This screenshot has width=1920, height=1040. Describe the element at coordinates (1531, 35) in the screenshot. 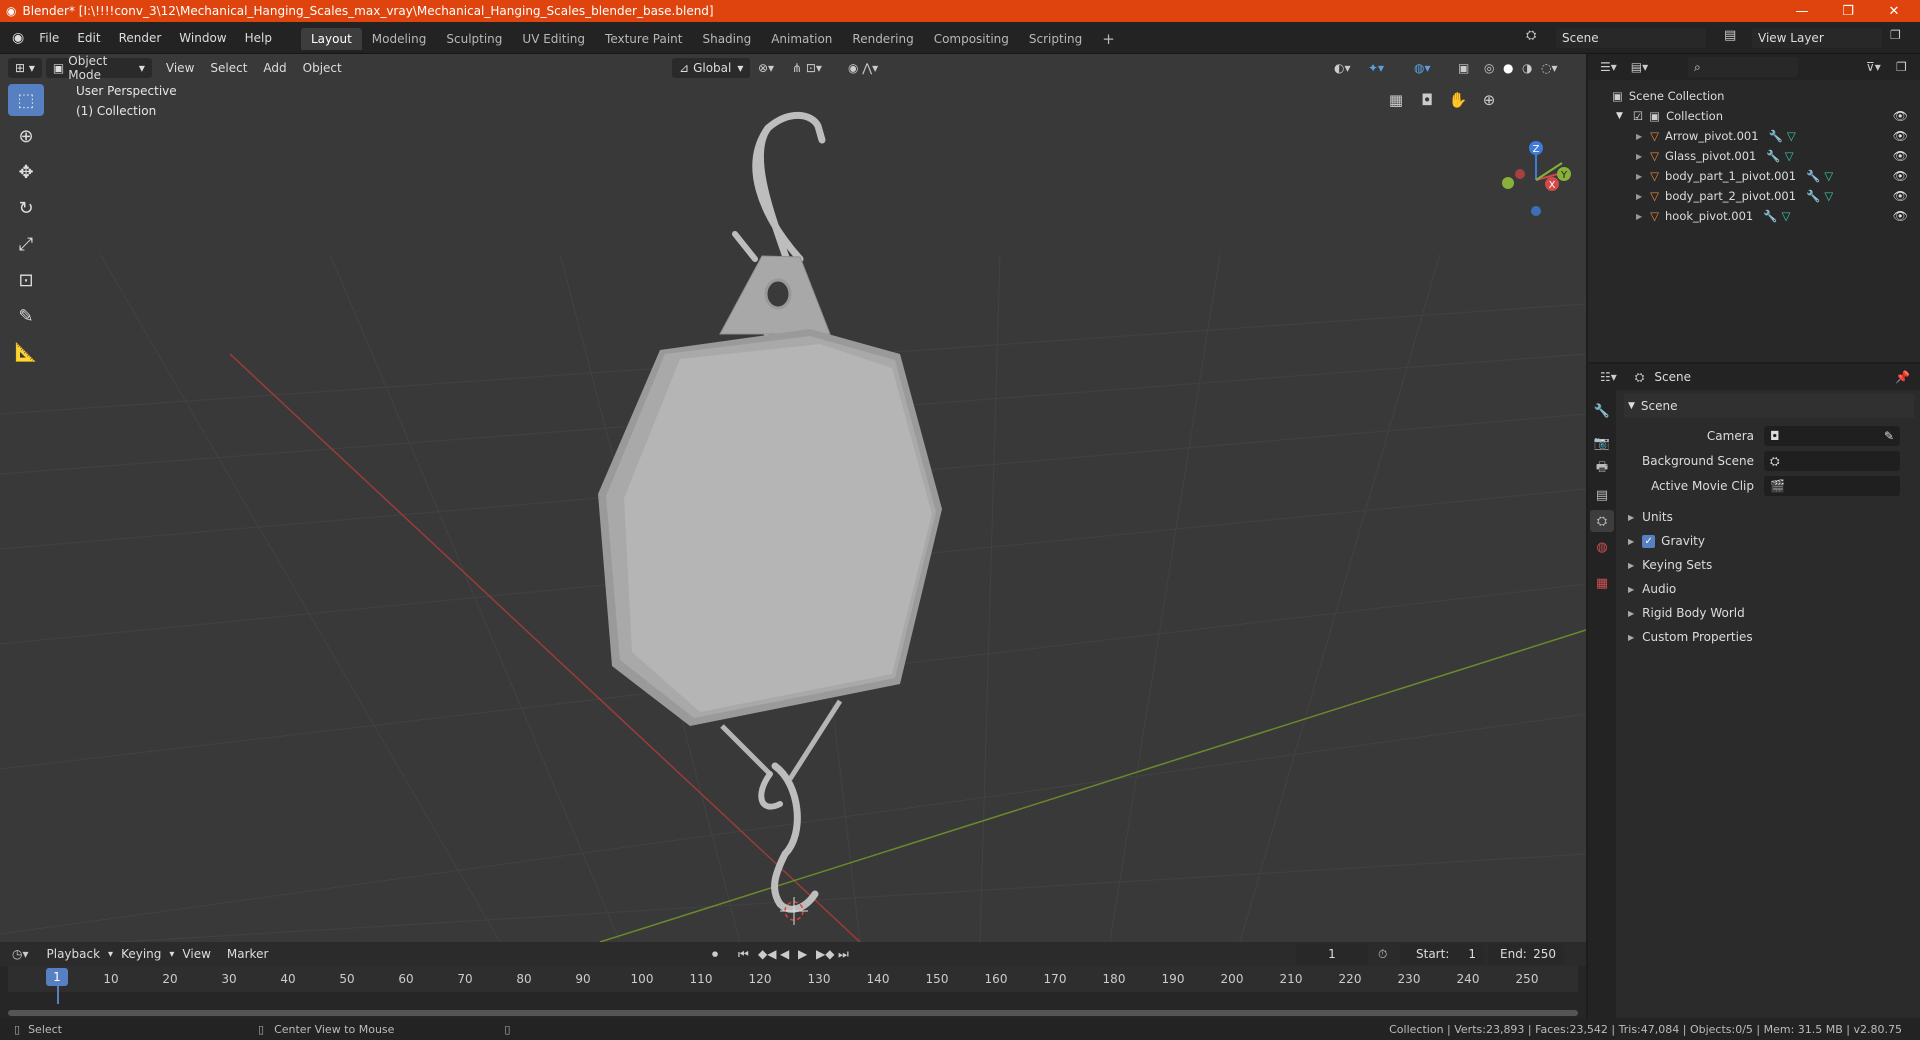

I see `scene-icon: ⛭` at that location.